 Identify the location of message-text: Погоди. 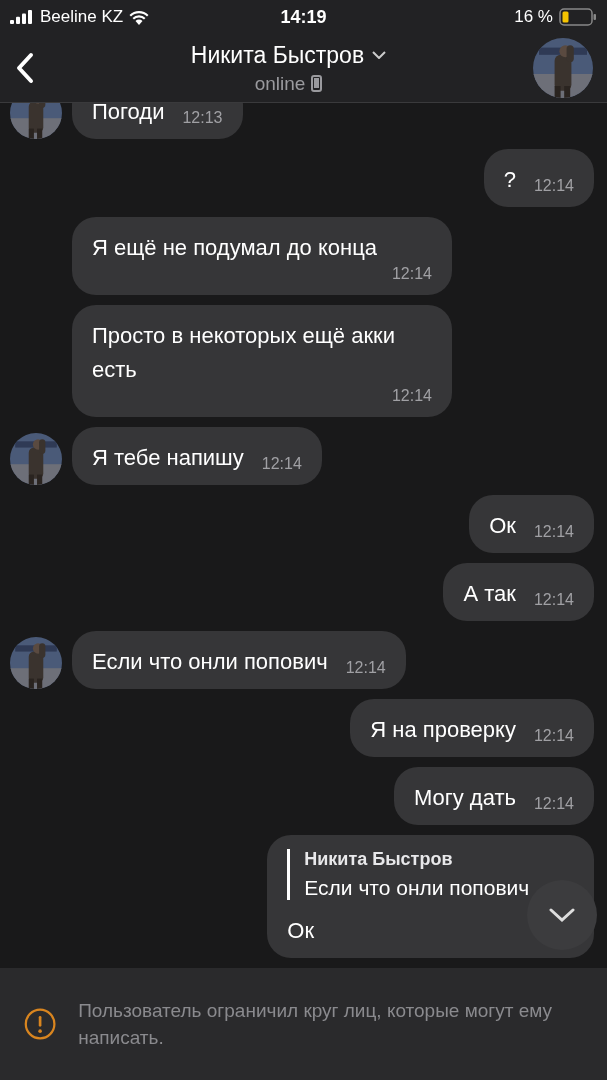
(128, 114).